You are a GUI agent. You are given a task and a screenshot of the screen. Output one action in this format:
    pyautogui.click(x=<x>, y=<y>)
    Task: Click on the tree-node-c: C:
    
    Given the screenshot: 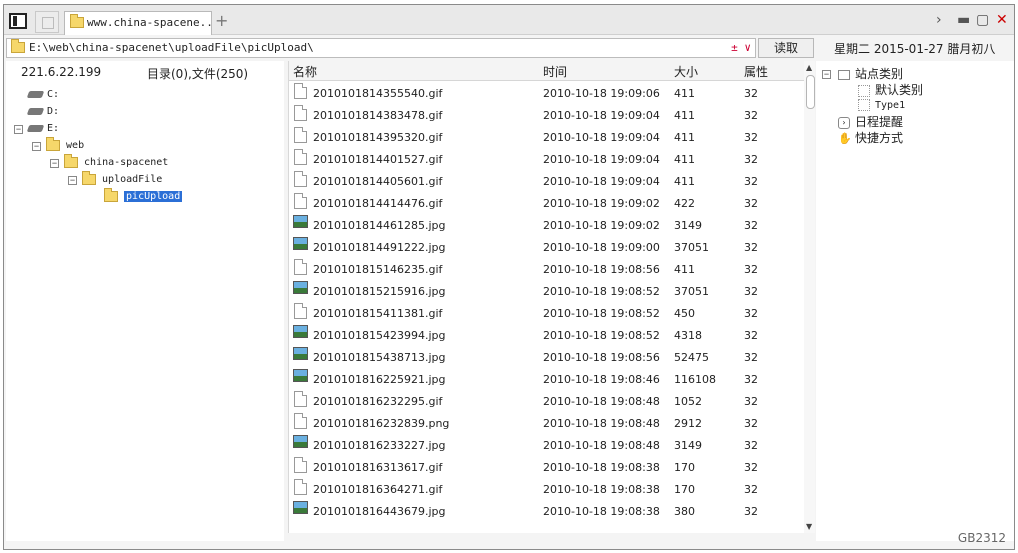 What is the action you would take?
    pyautogui.click(x=42, y=95)
    